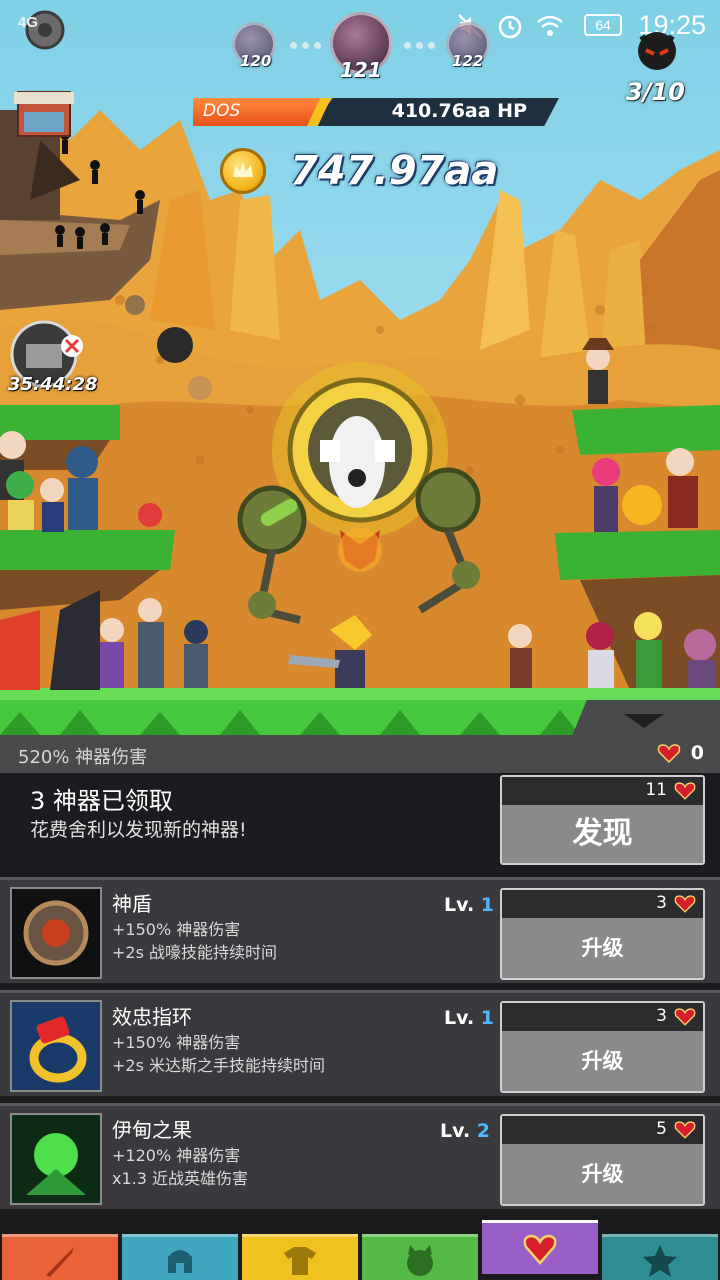 This screenshot has width=720, height=1280. I want to click on winged-heart-icon, so click(540, 1249).